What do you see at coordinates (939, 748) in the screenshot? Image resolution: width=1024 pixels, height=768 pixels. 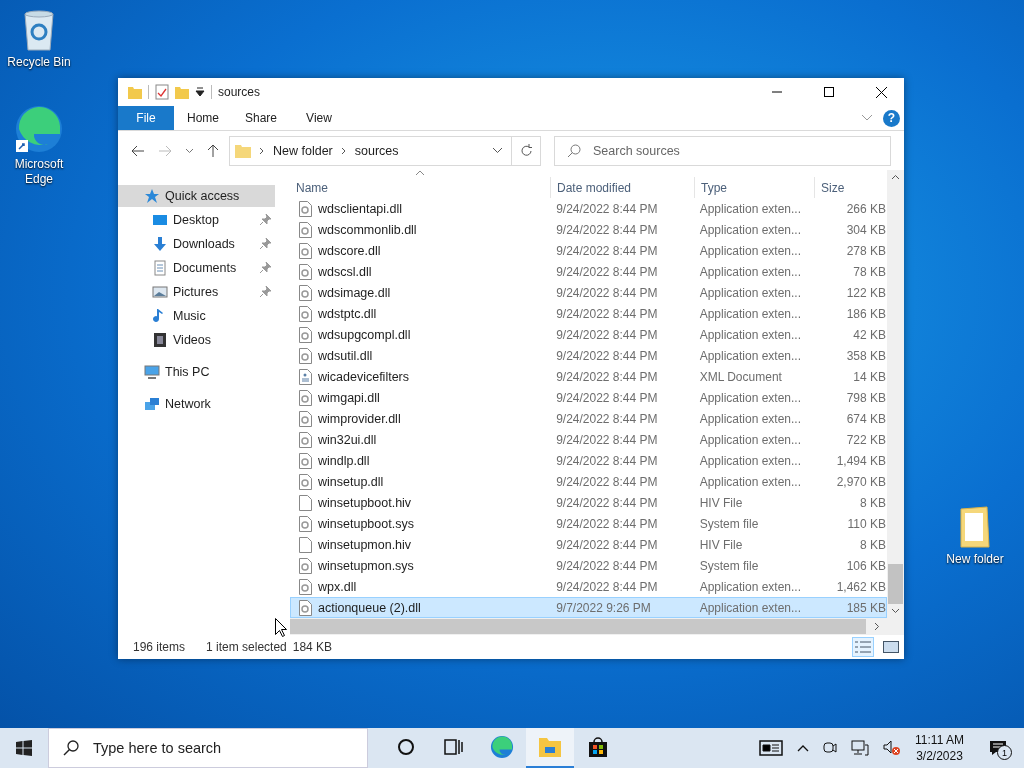 I see `clock: 11:11 AM 3/2/2023` at bounding box center [939, 748].